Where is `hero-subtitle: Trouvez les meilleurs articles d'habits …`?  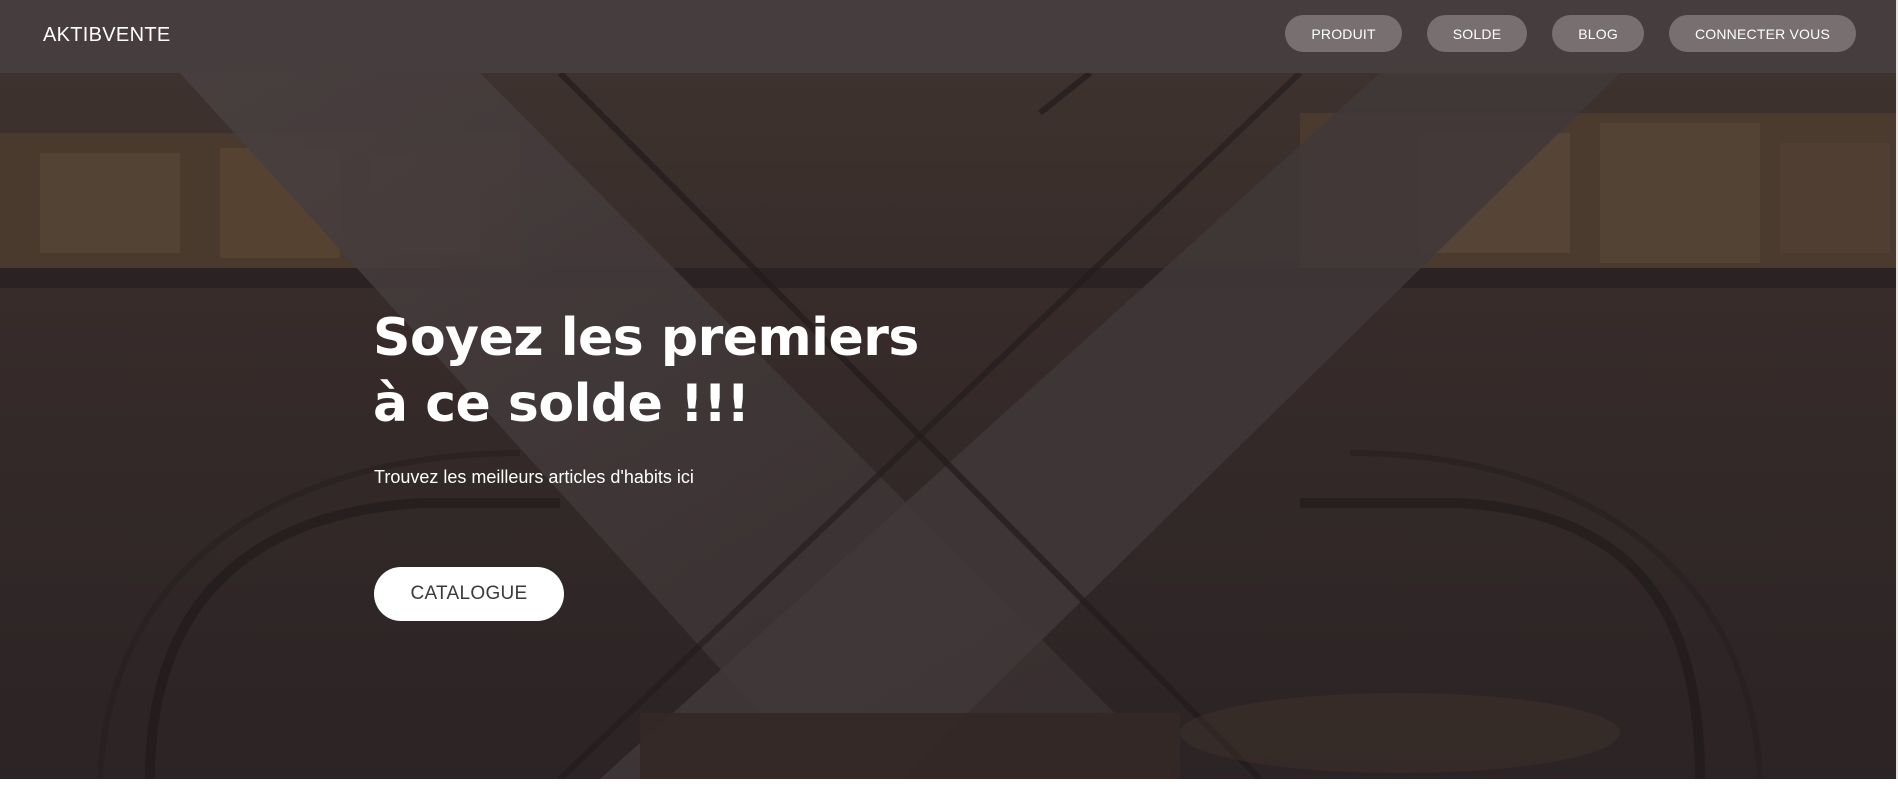
hero-subtitle: Trouvez les meilleurs articles d'habits … is located at coordinates (534, 477).